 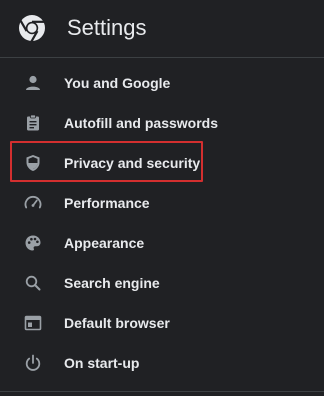 What do you see at coordinates (162, 283) in the screenshot?
I see `sidebar-item-search-engine: Search engine` at bounding box center [162, 283].